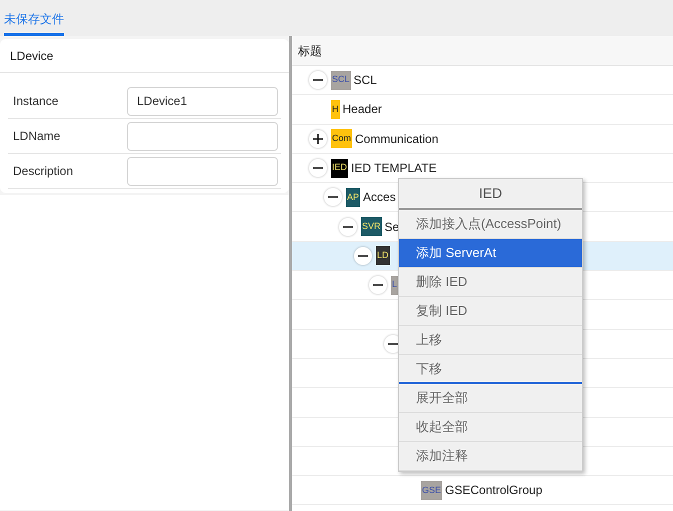  I want to click on menu-item: 复制 IED, so click(490, 311).